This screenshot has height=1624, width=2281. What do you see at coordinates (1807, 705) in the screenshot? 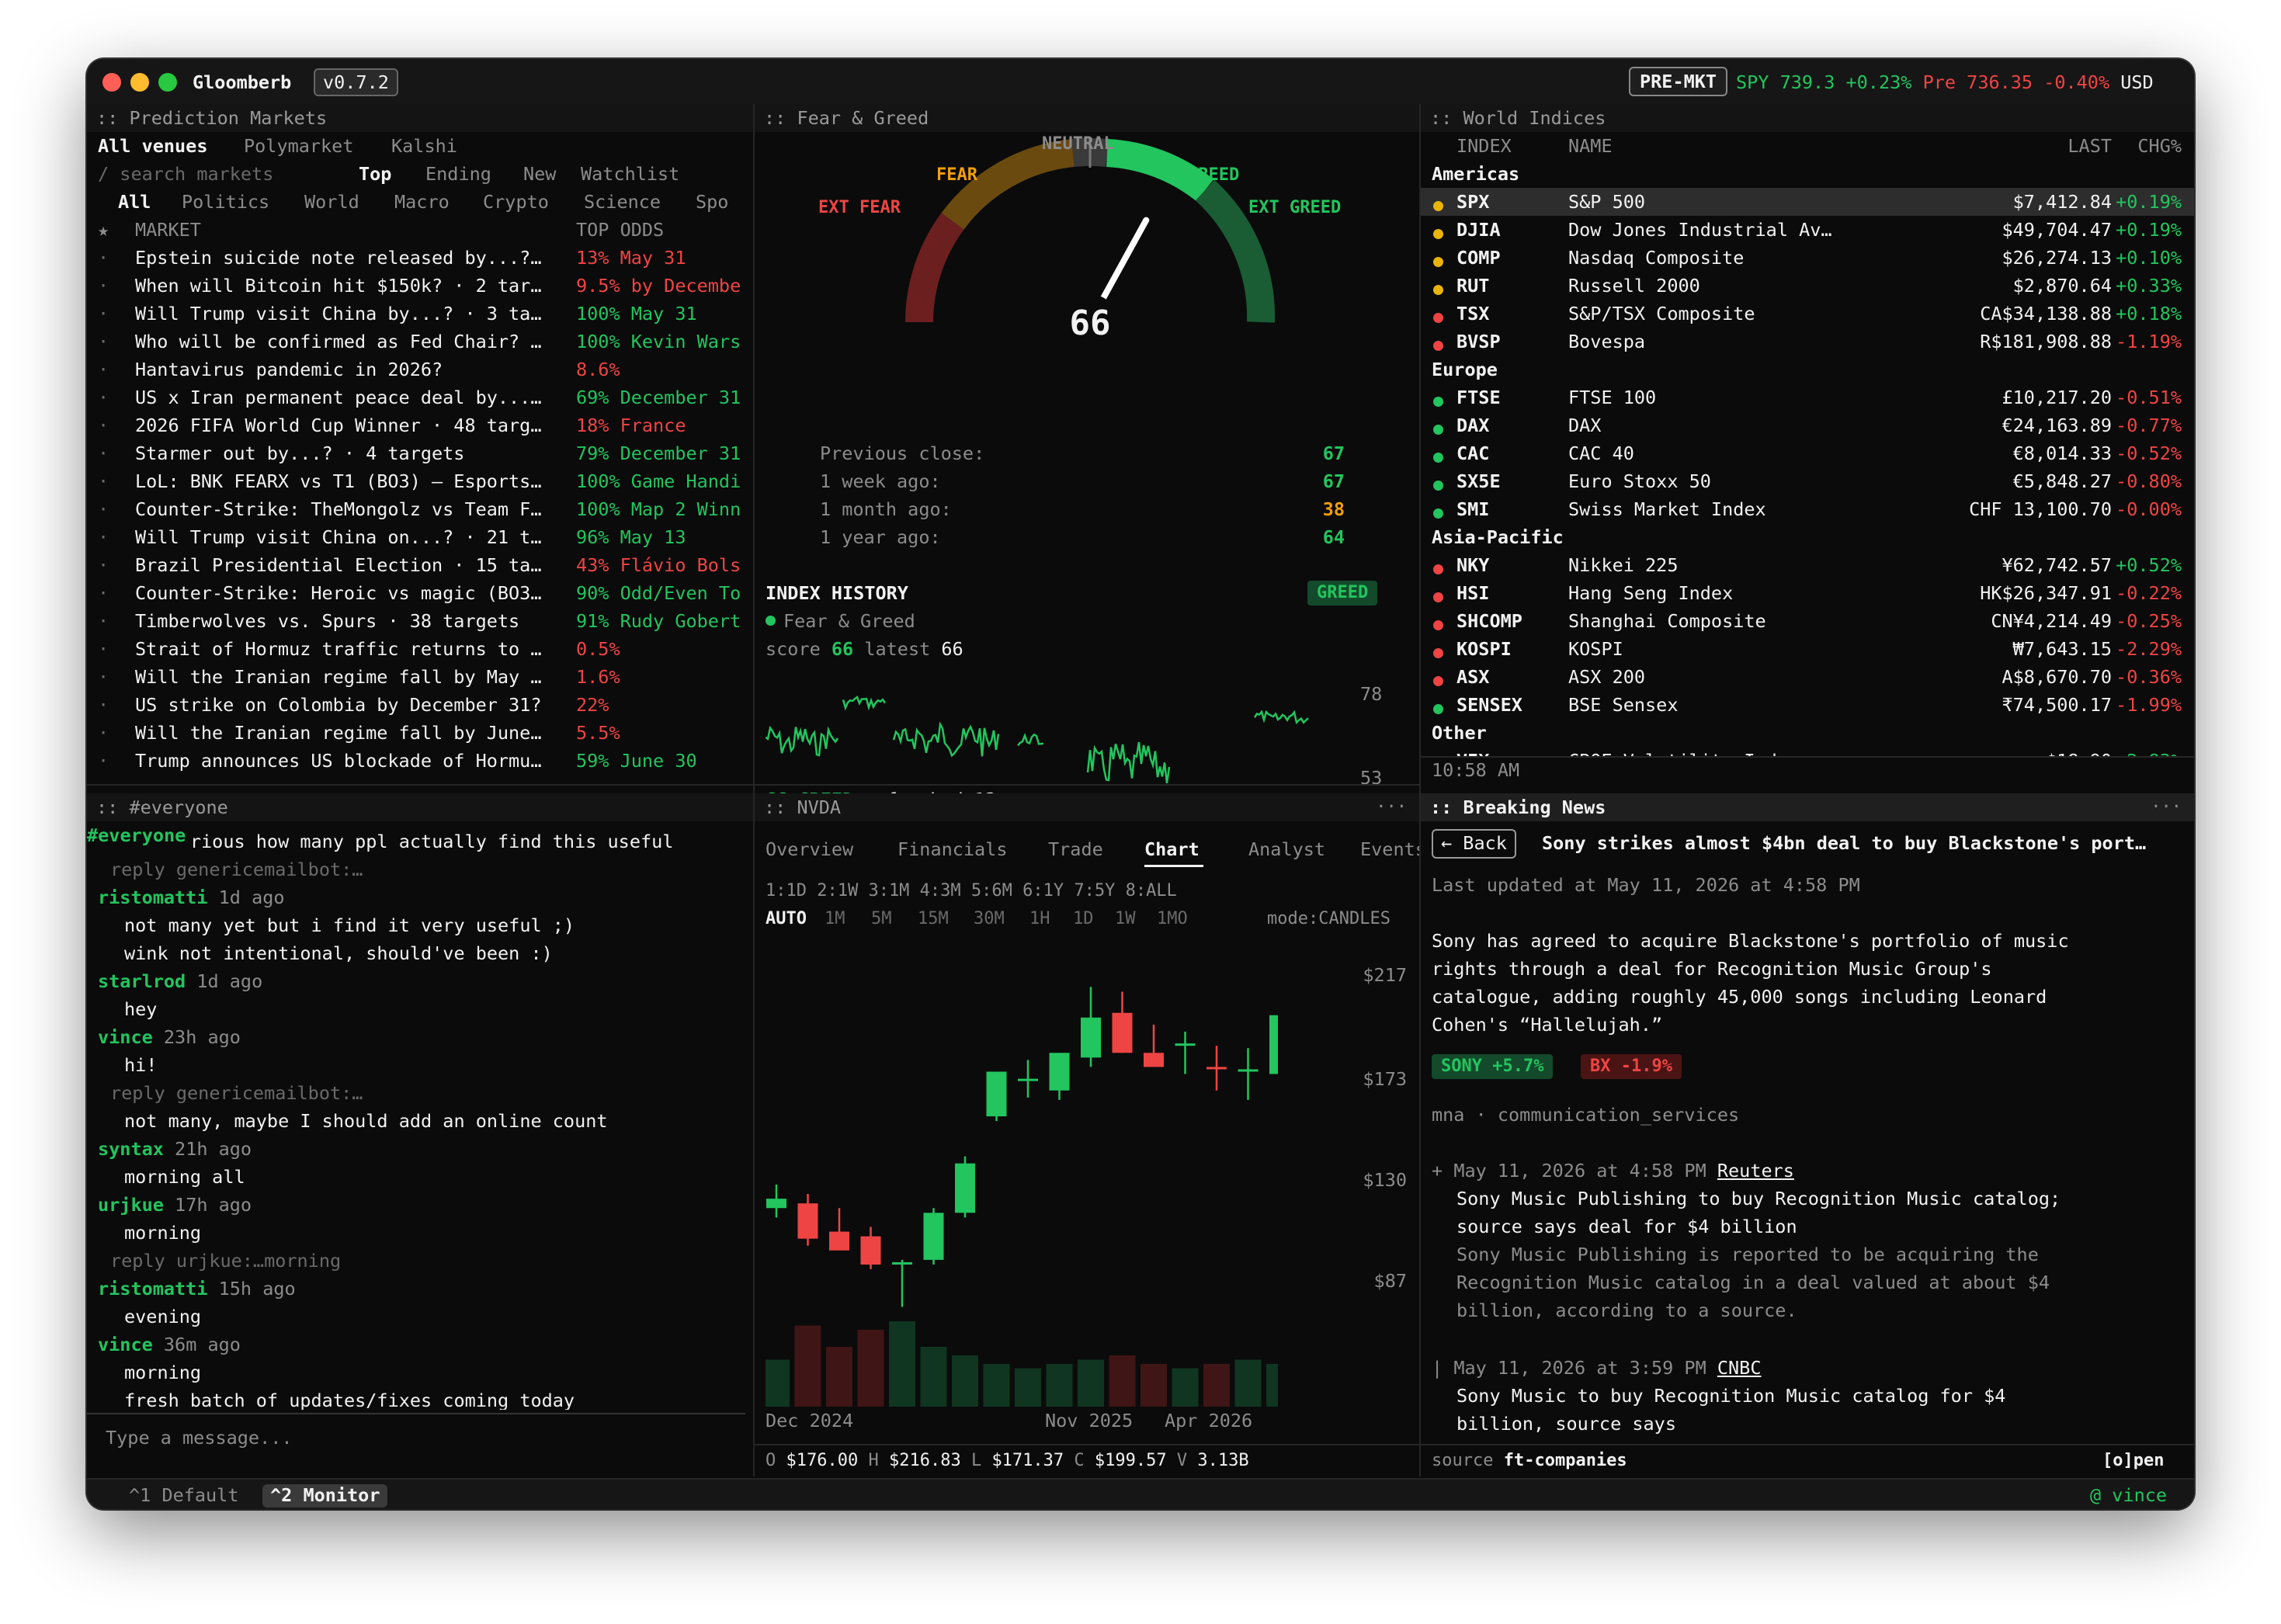
I see `index-row: SENSEX BSE Sensex ₹74,500.17 -1.99%` at bounding box center [1807, 705].